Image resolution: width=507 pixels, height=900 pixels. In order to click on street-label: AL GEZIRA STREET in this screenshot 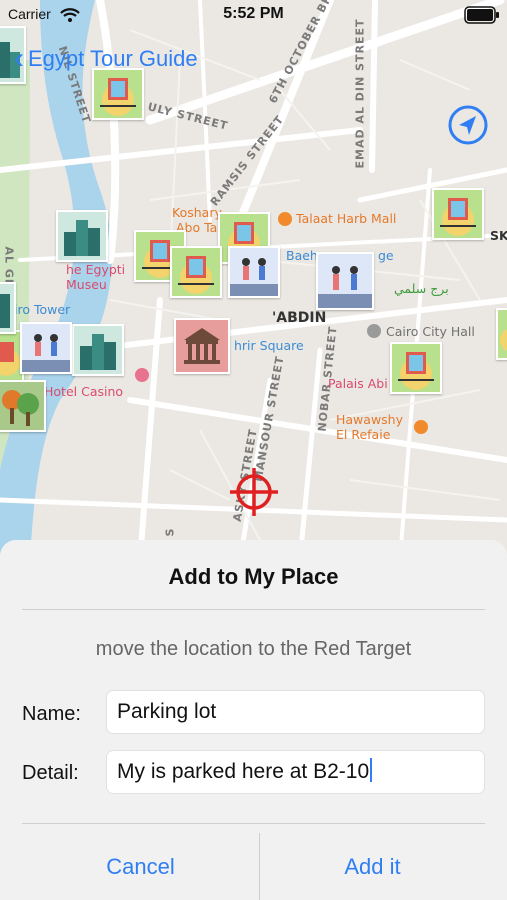, I will do `click(9, 312)`.